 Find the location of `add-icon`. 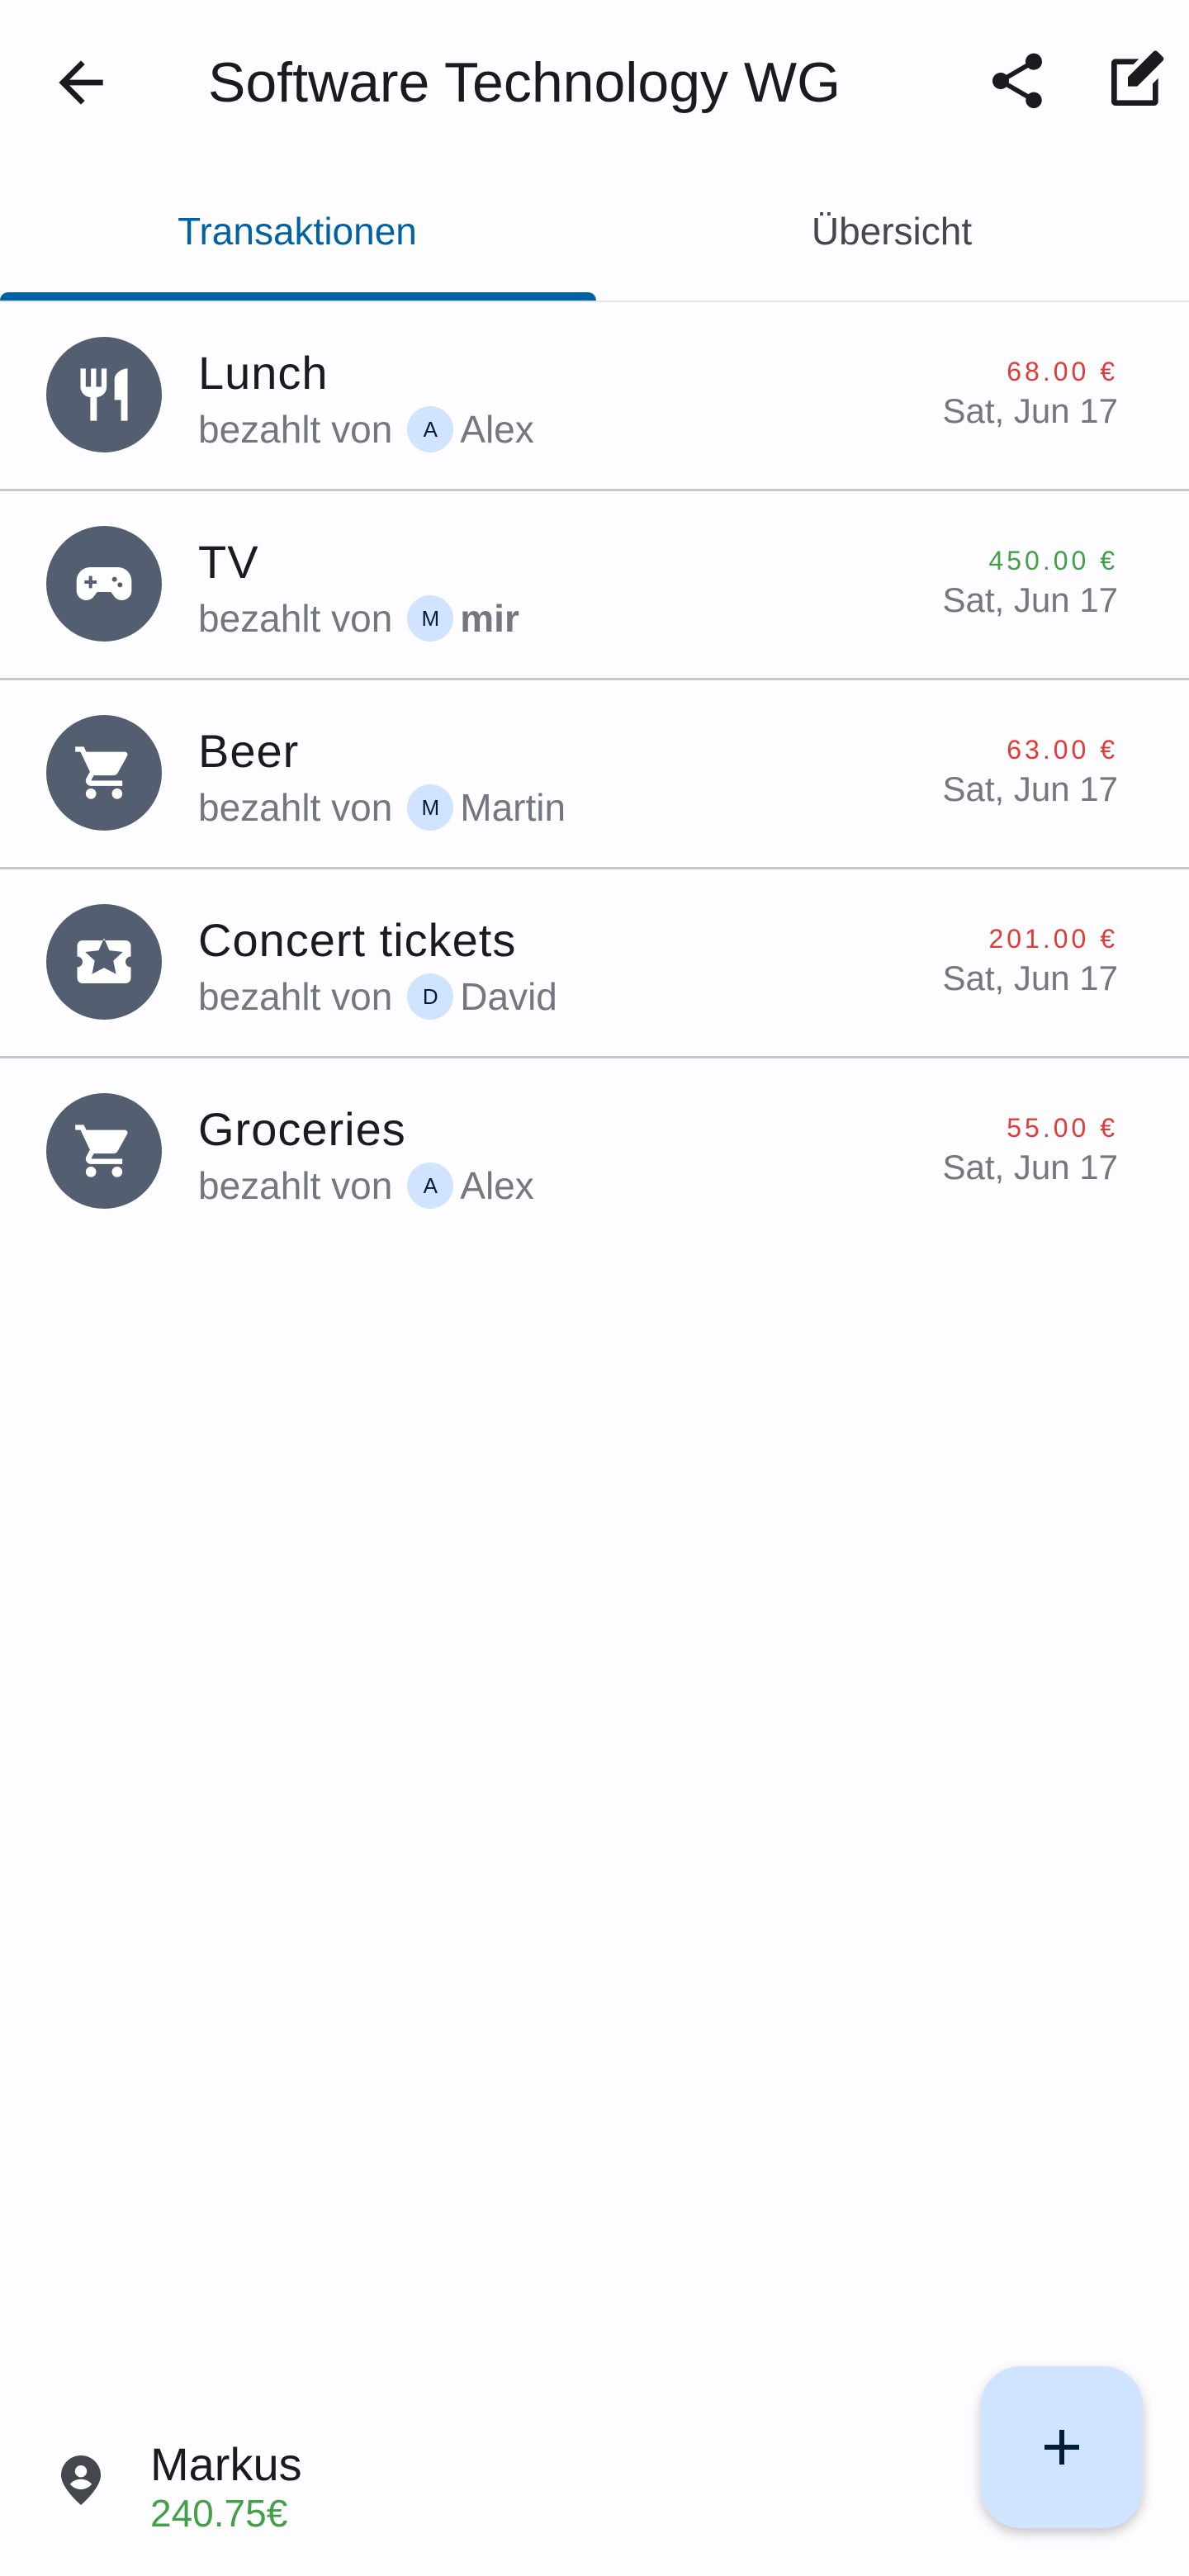

add-icon is located at coordinates (1062, 2447).